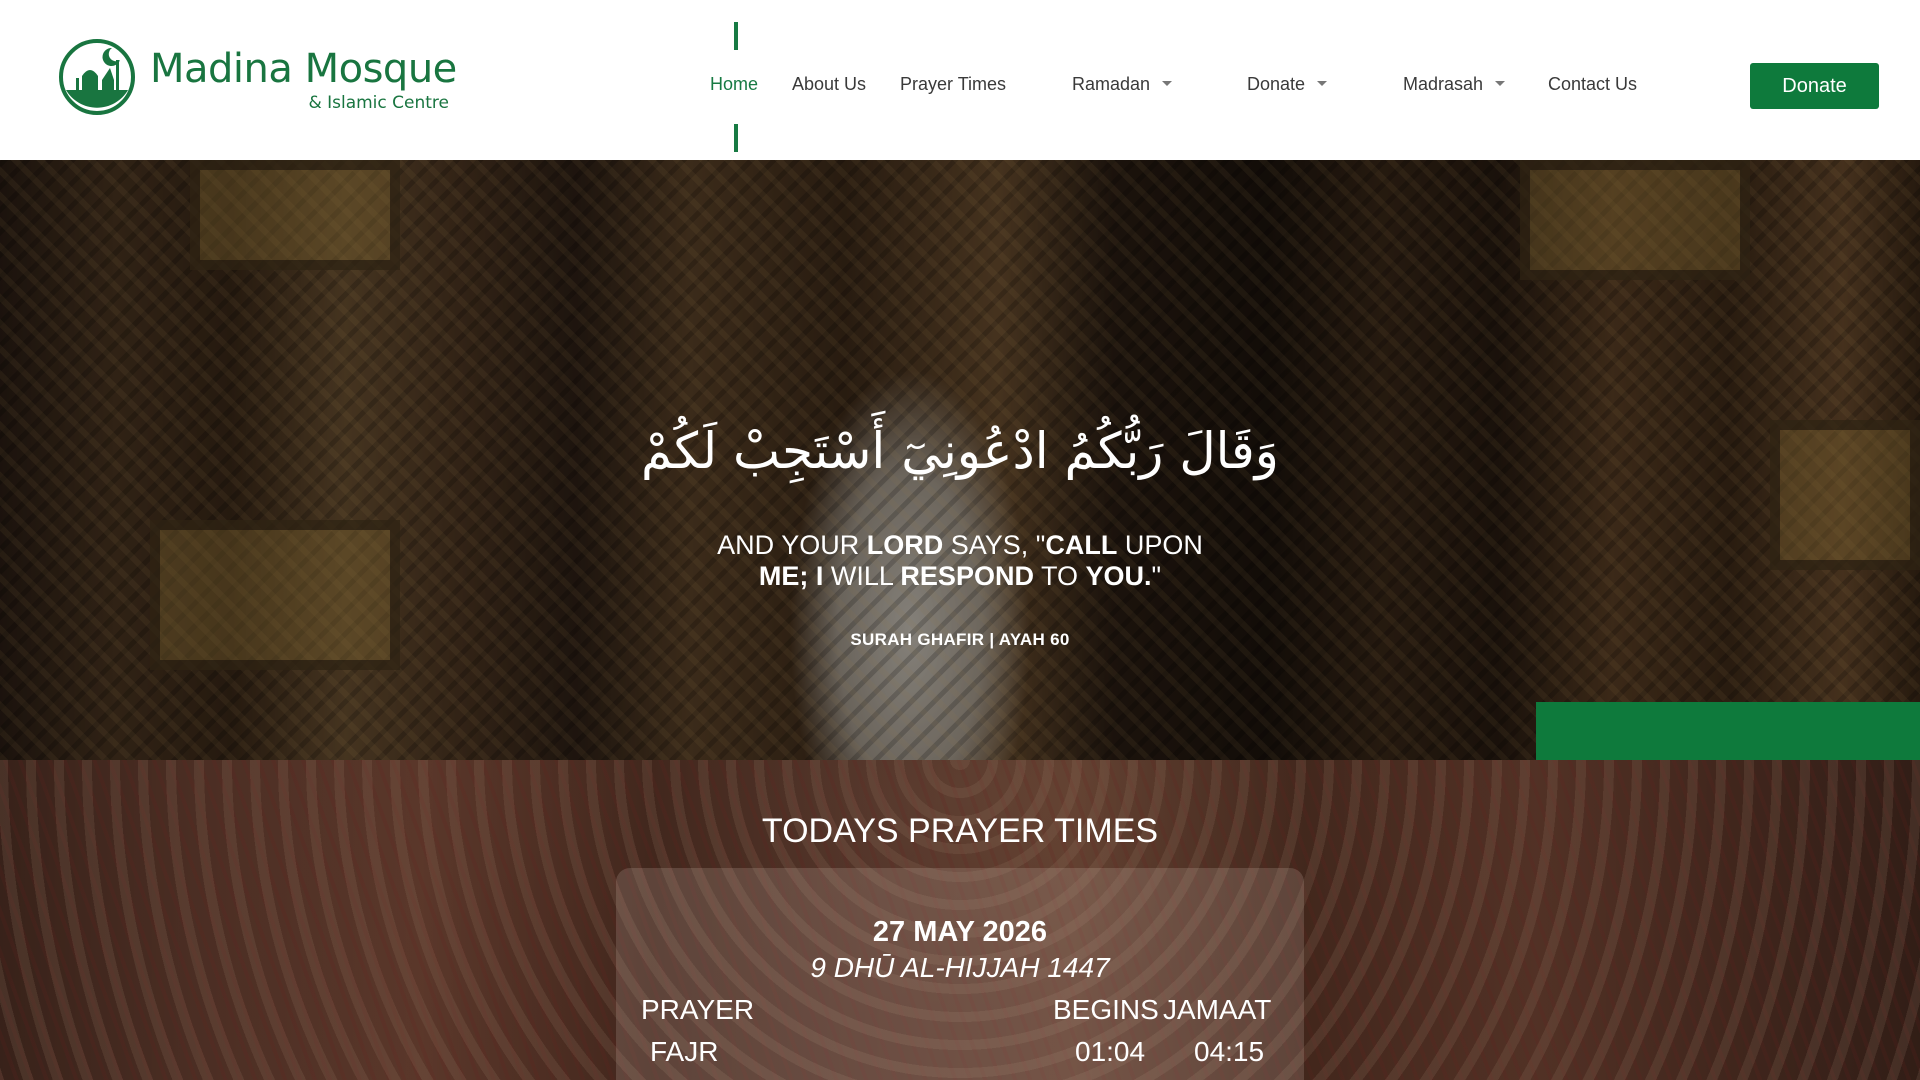  Describe the element at coordinates (953, 84) in the screenshot. I see `nav-prayer-times: Prayer Times` at that location.